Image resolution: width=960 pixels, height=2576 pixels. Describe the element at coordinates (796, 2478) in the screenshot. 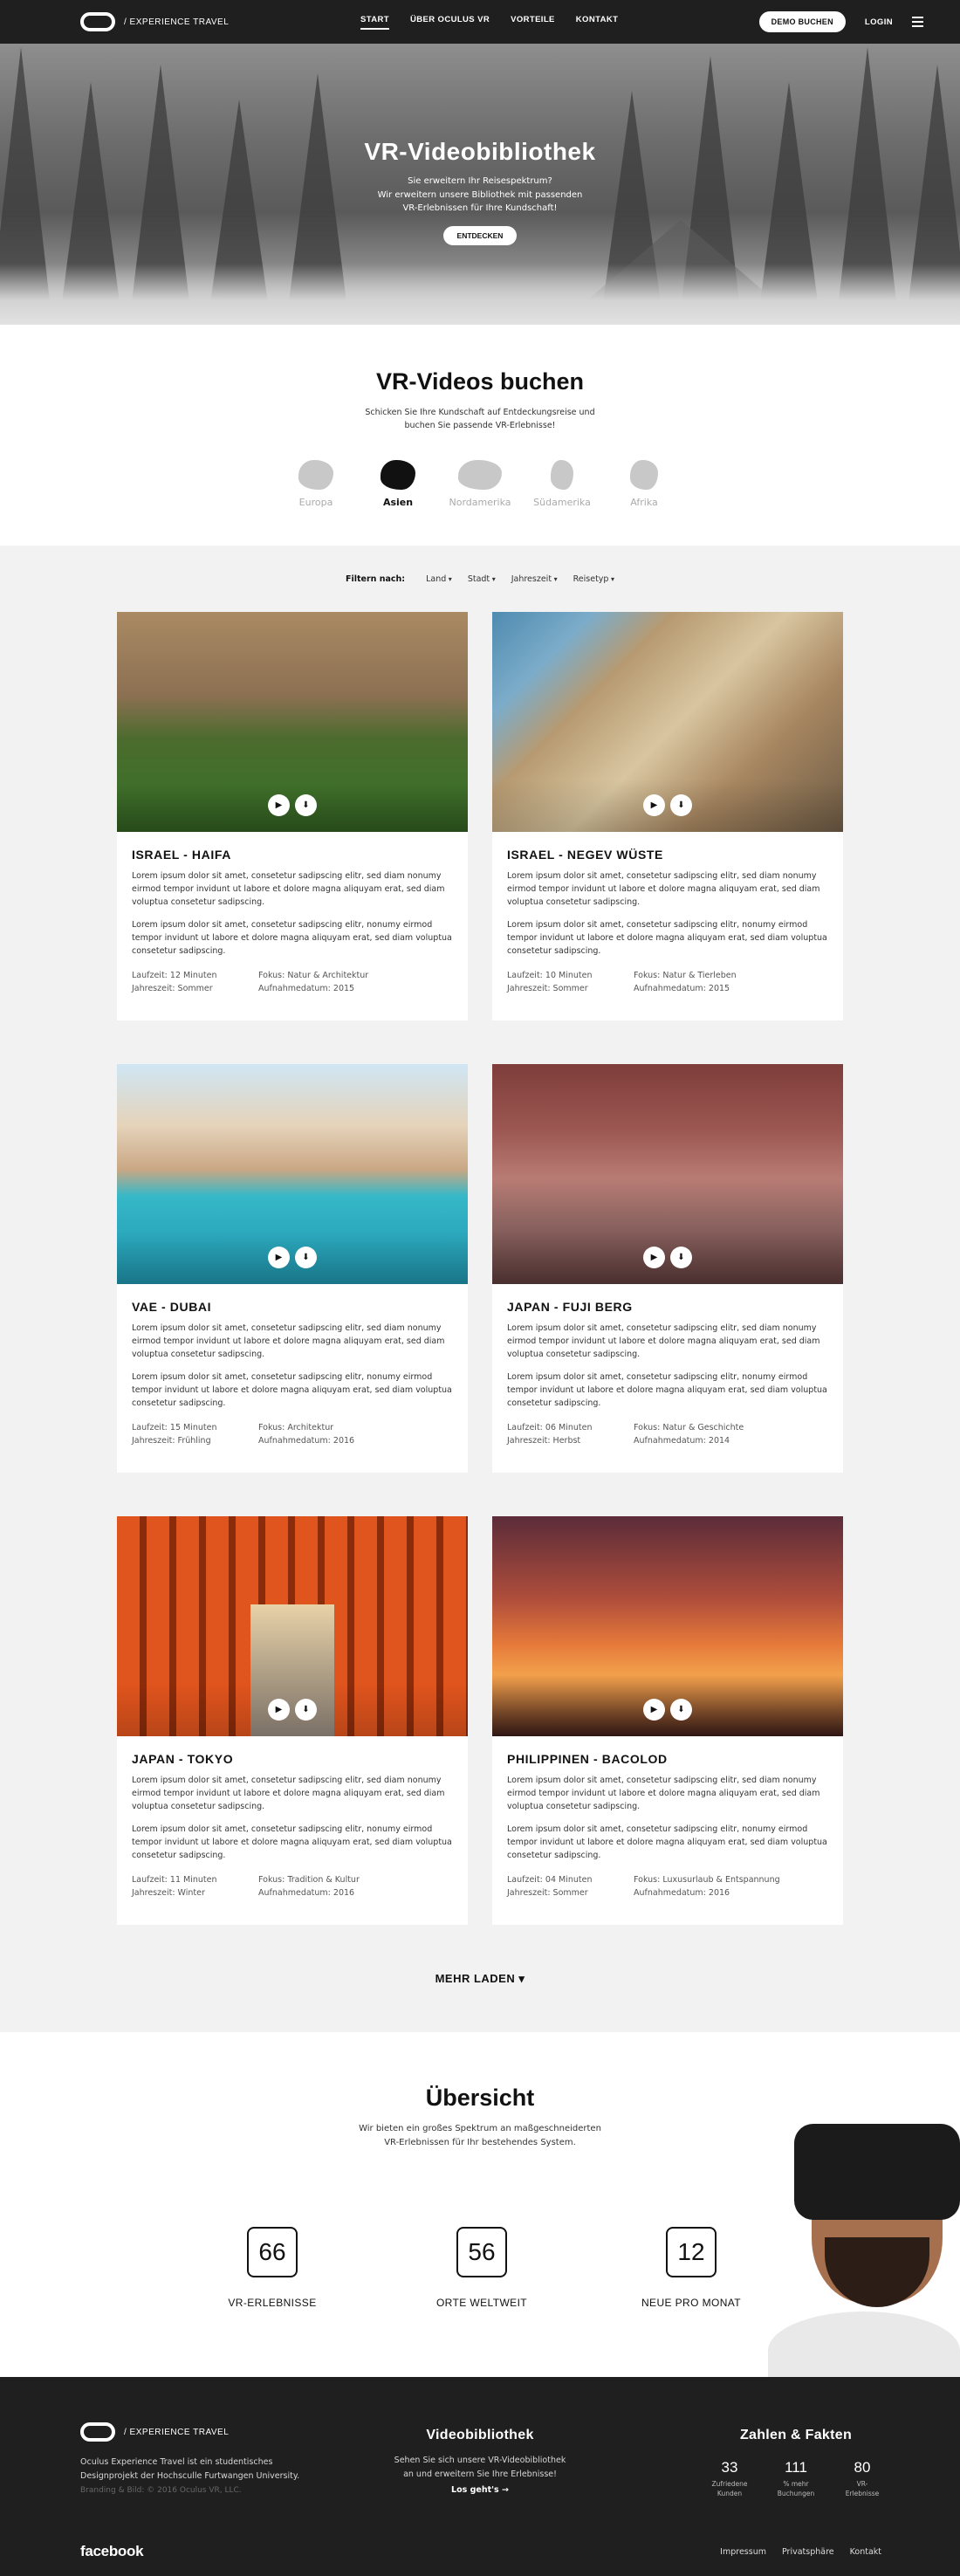

I see `fact-bookings: 111 % mehr Buchungen` at that location.